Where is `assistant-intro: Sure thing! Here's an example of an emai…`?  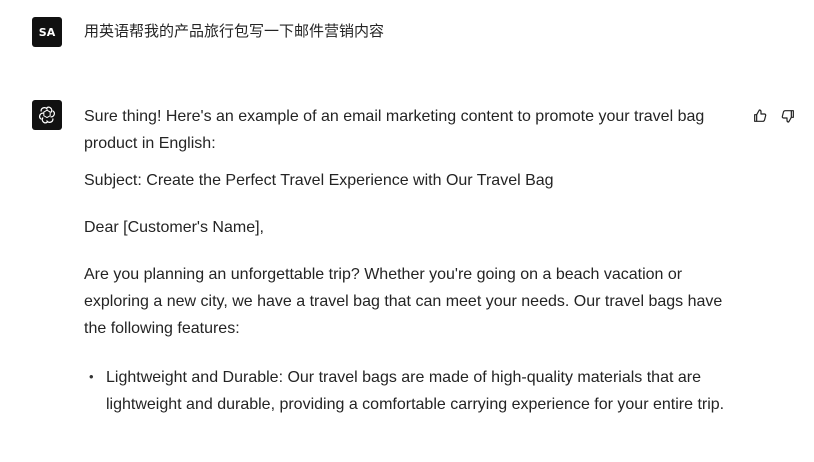 assistant-intro: Sure thing! Here's an example of an emai… is located at coordinates (394, 130).